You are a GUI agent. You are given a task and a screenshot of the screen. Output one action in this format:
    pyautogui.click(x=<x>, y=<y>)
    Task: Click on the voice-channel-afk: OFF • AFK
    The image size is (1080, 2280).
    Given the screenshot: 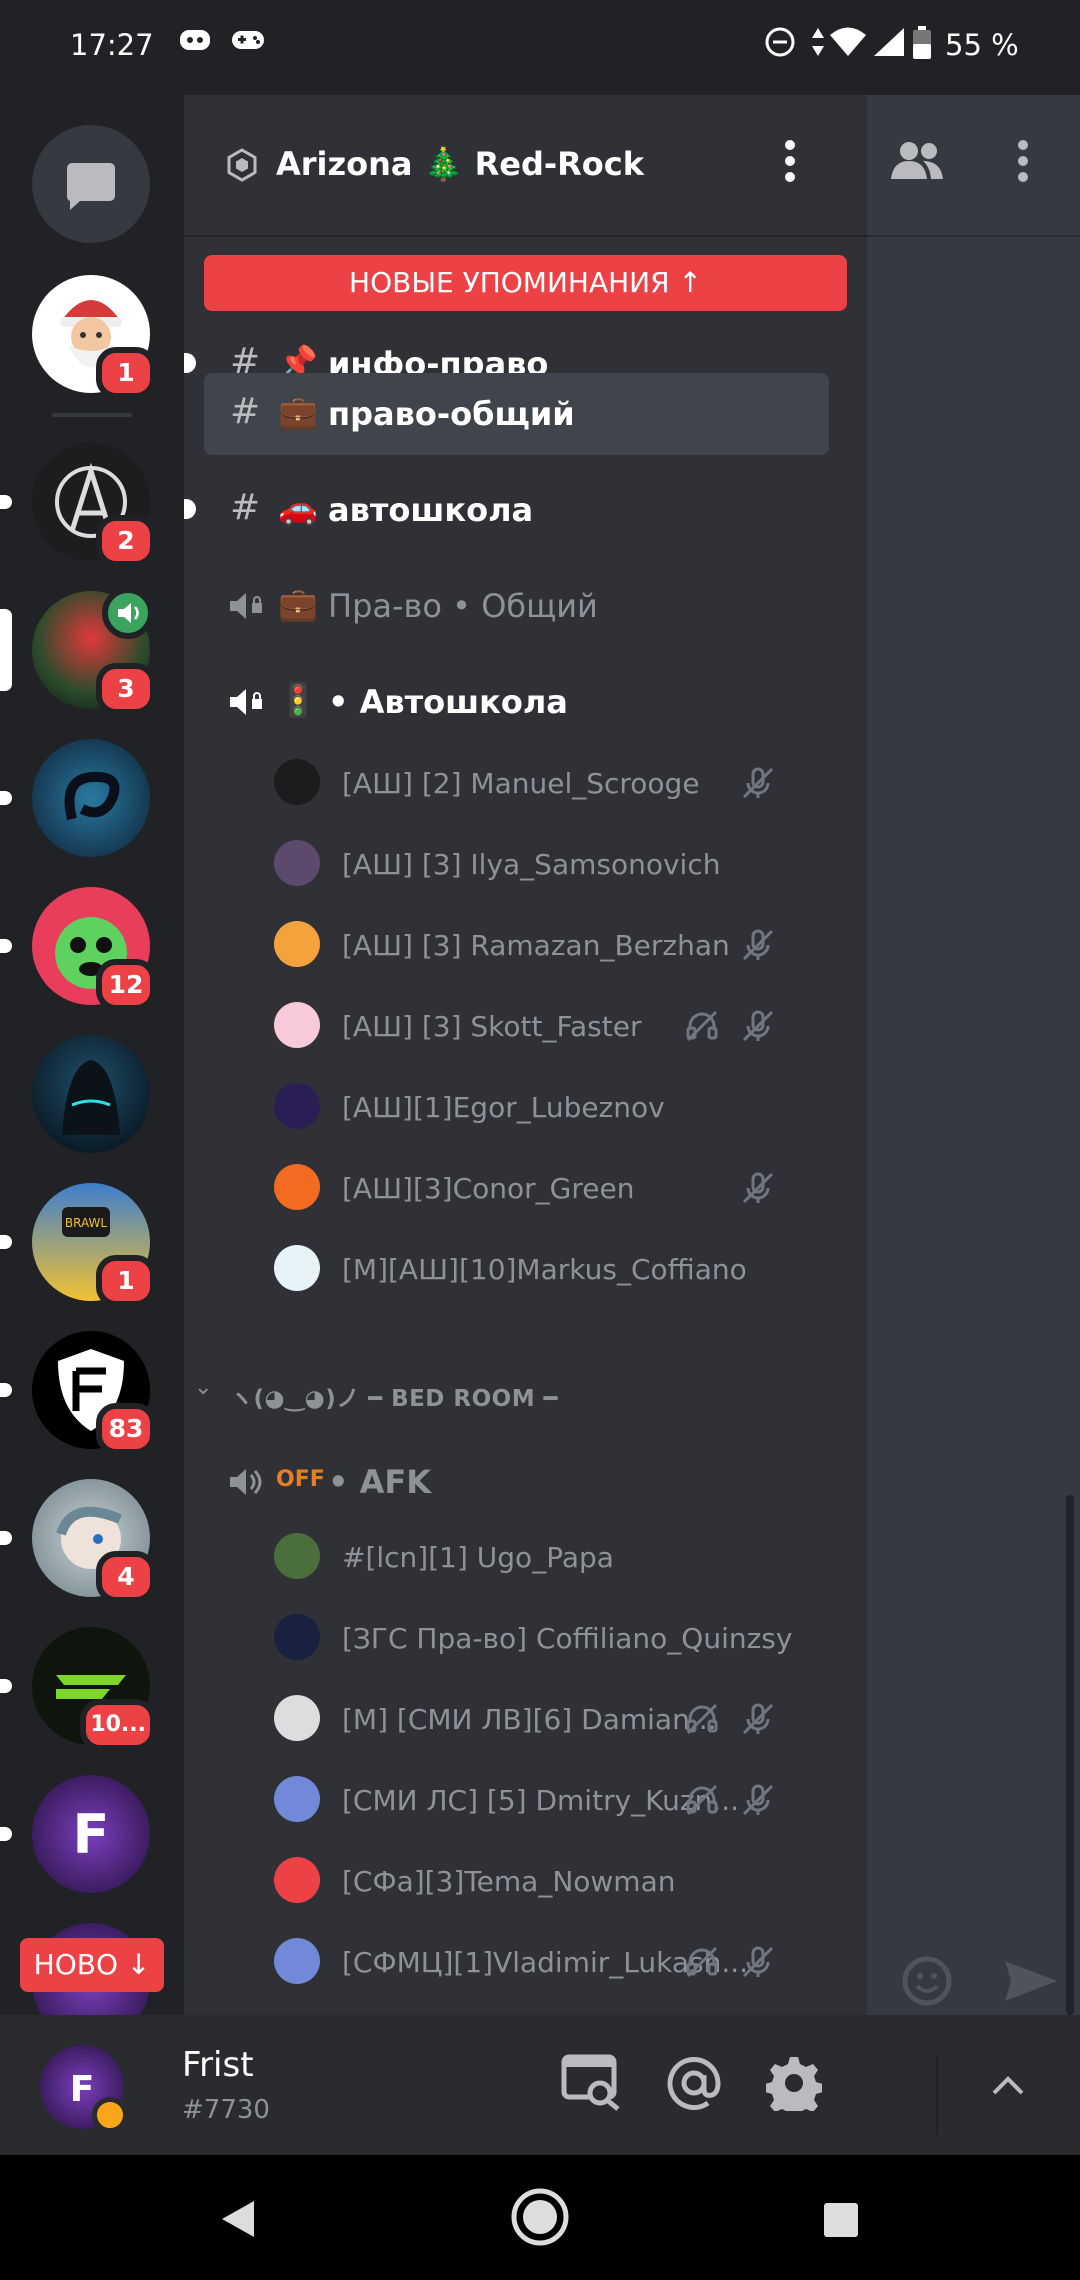 What is the action you would take?
    pyautogui.click(x=516, y=1482)
    